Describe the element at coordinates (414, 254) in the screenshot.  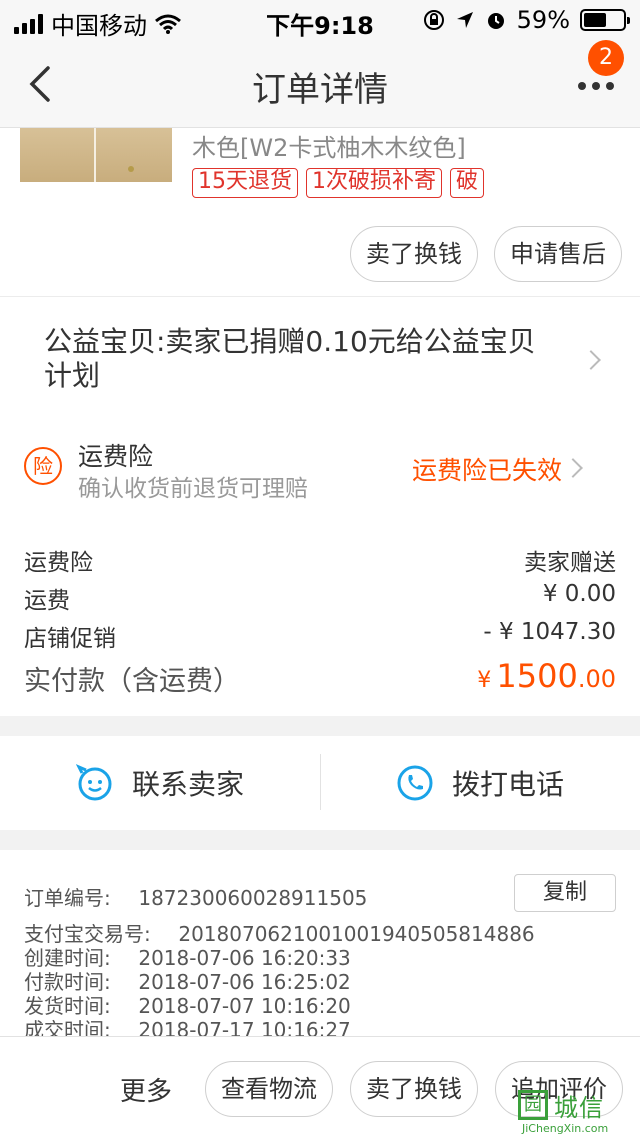
I see `sell-button: 卖了换钱` at that location.